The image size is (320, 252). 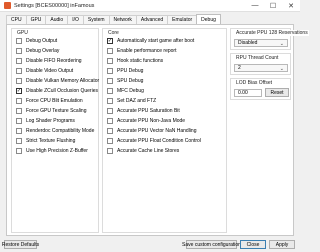 I want to click on checkbox-label: PPU Debug, so click(x=130, y=71).